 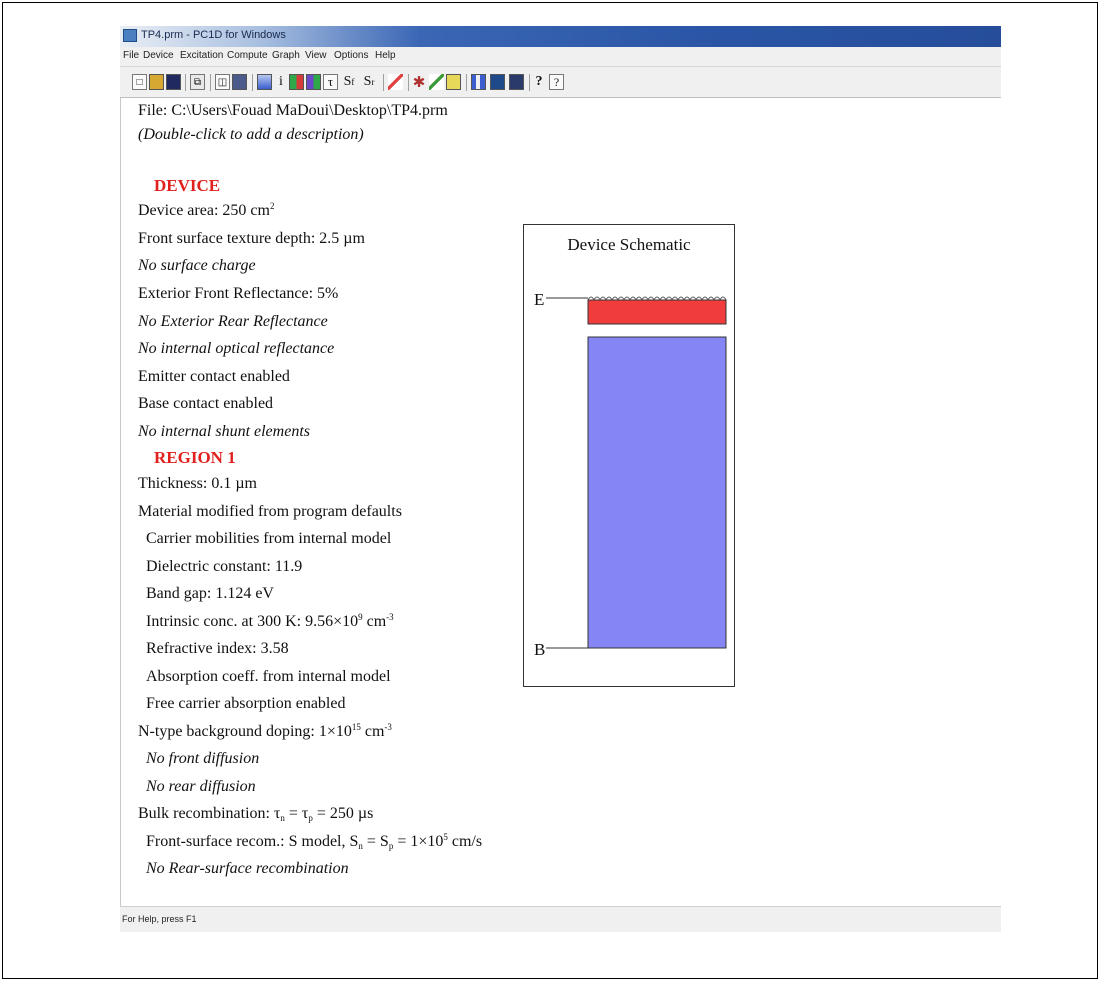 What do you see at coordinates (239, 82) in the screenshot?
I see `print-icon` at bounding box center [239, 82].